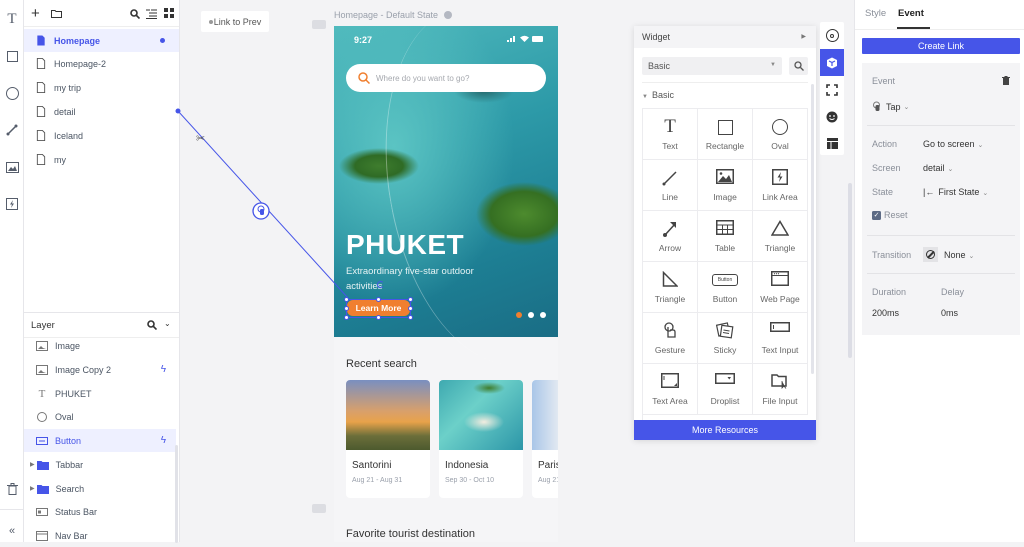  Describe the element at coordinates (875, 13) in the screenshot. I see `tab-style: Style` at that location.